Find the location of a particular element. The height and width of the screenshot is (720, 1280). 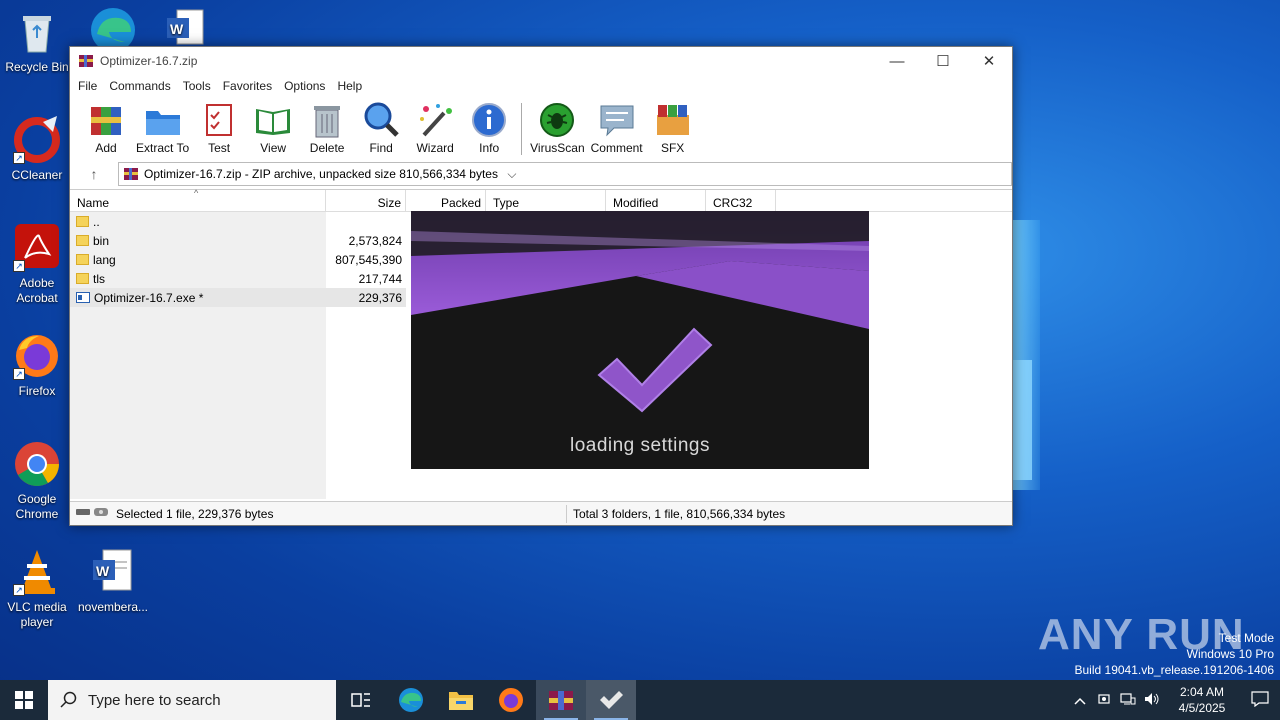

file-name: bin is located at coordinates (101, 240).